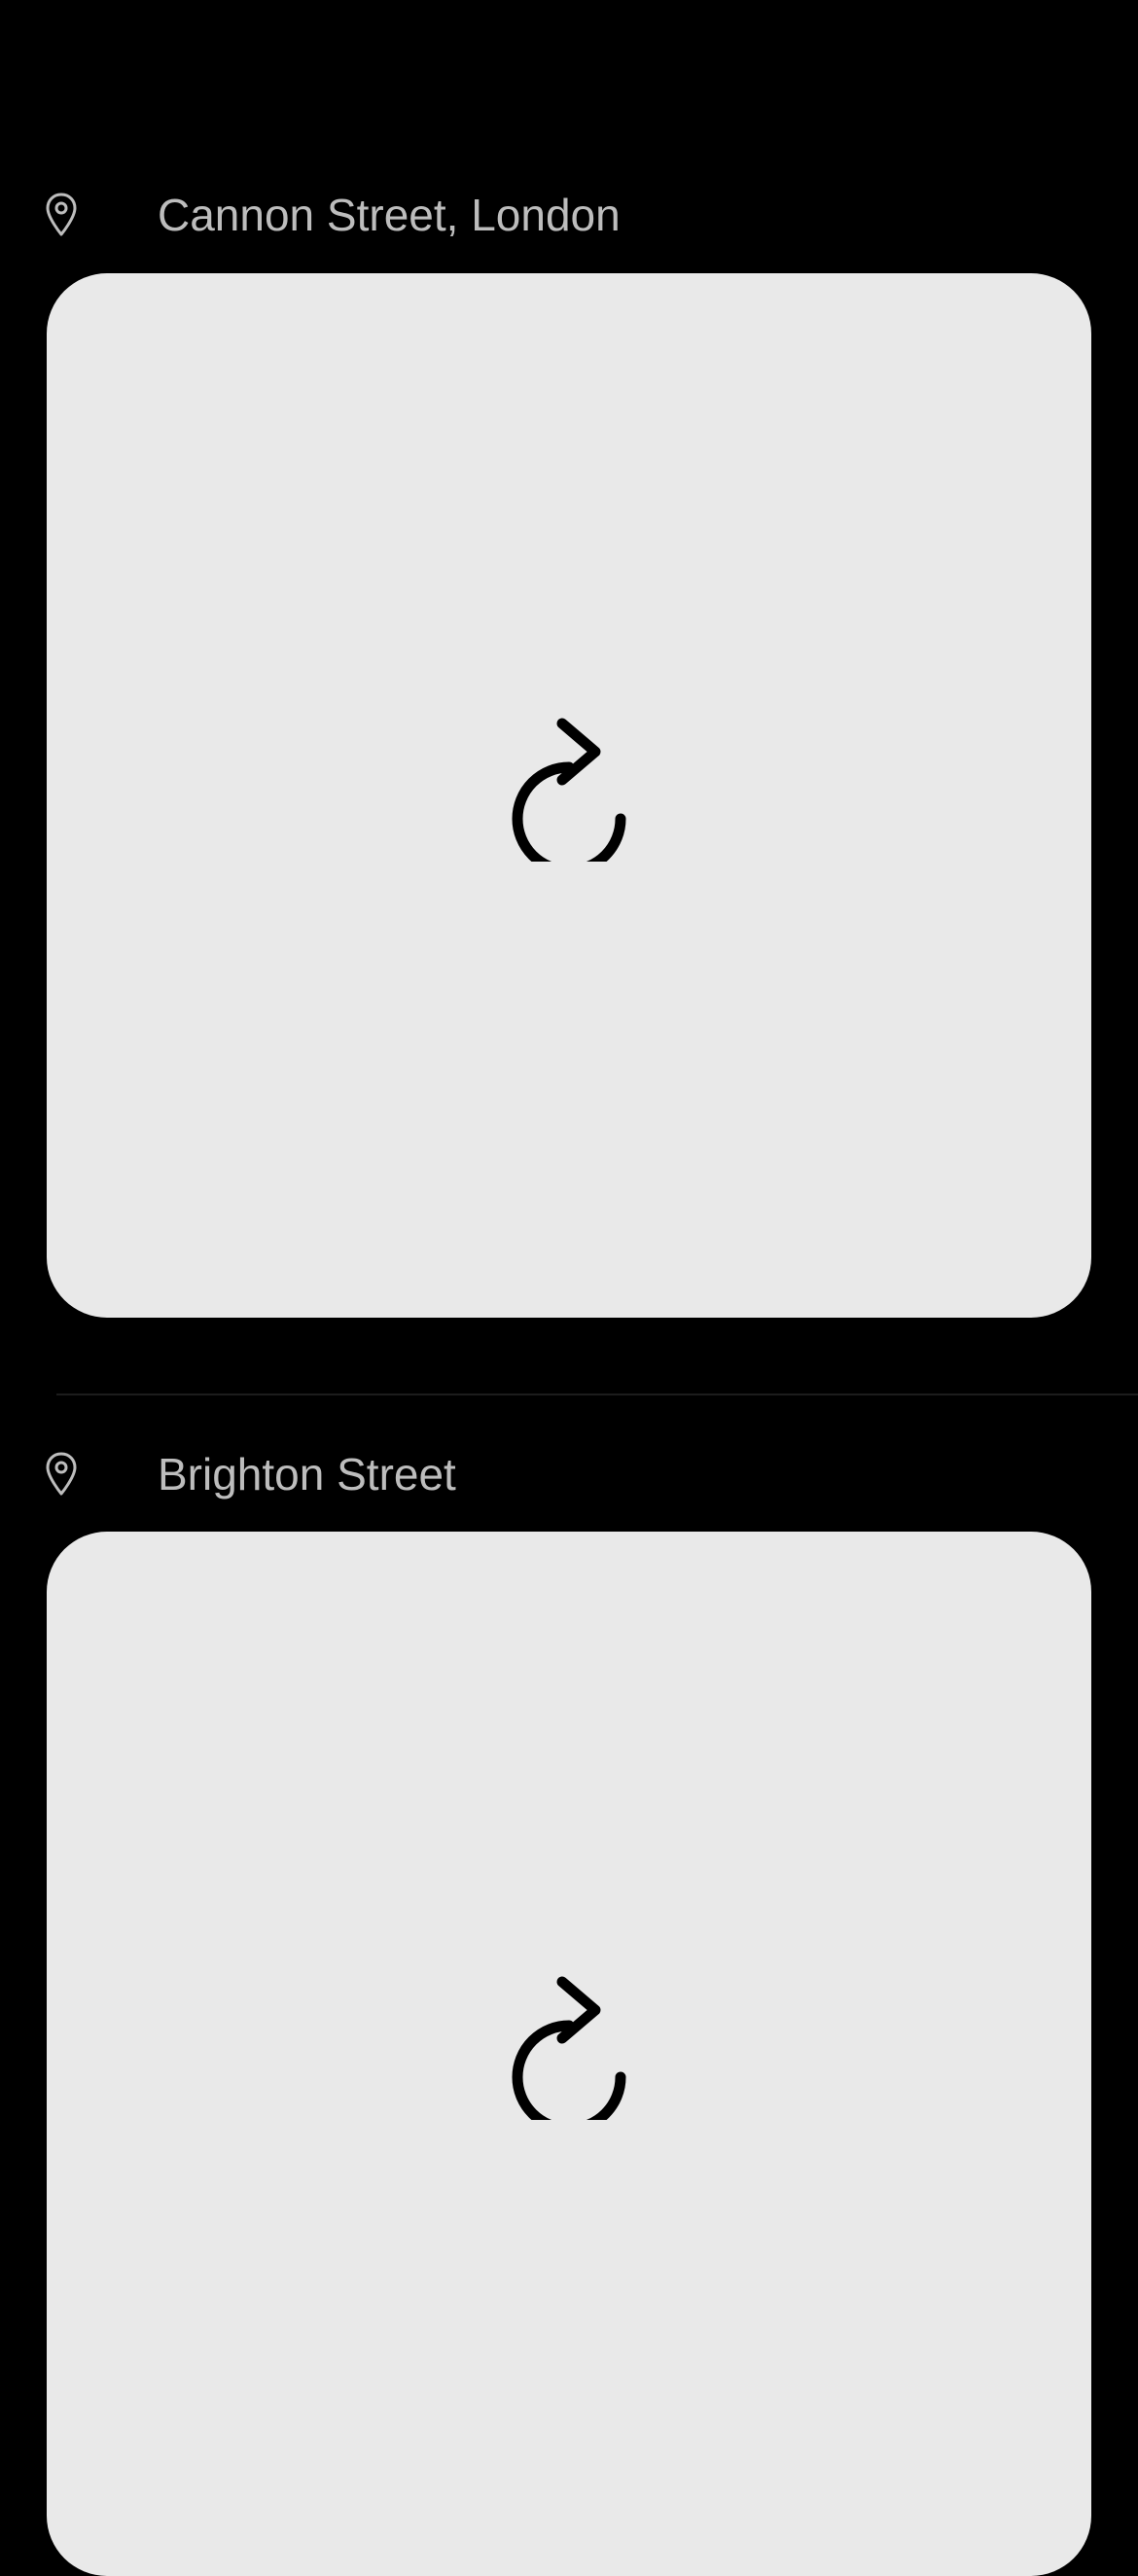 The image size is (1138, 2576). I want to click on location-label: Brighton Street, so click(307, 1475).